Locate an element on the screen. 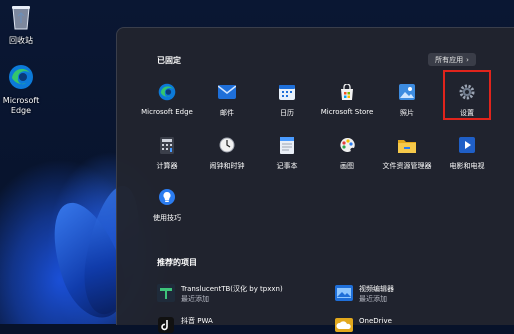 This screenshot has width=514, height=334. desktop-icon-label: Microsoft Edge is located at coordinates (21, 105).